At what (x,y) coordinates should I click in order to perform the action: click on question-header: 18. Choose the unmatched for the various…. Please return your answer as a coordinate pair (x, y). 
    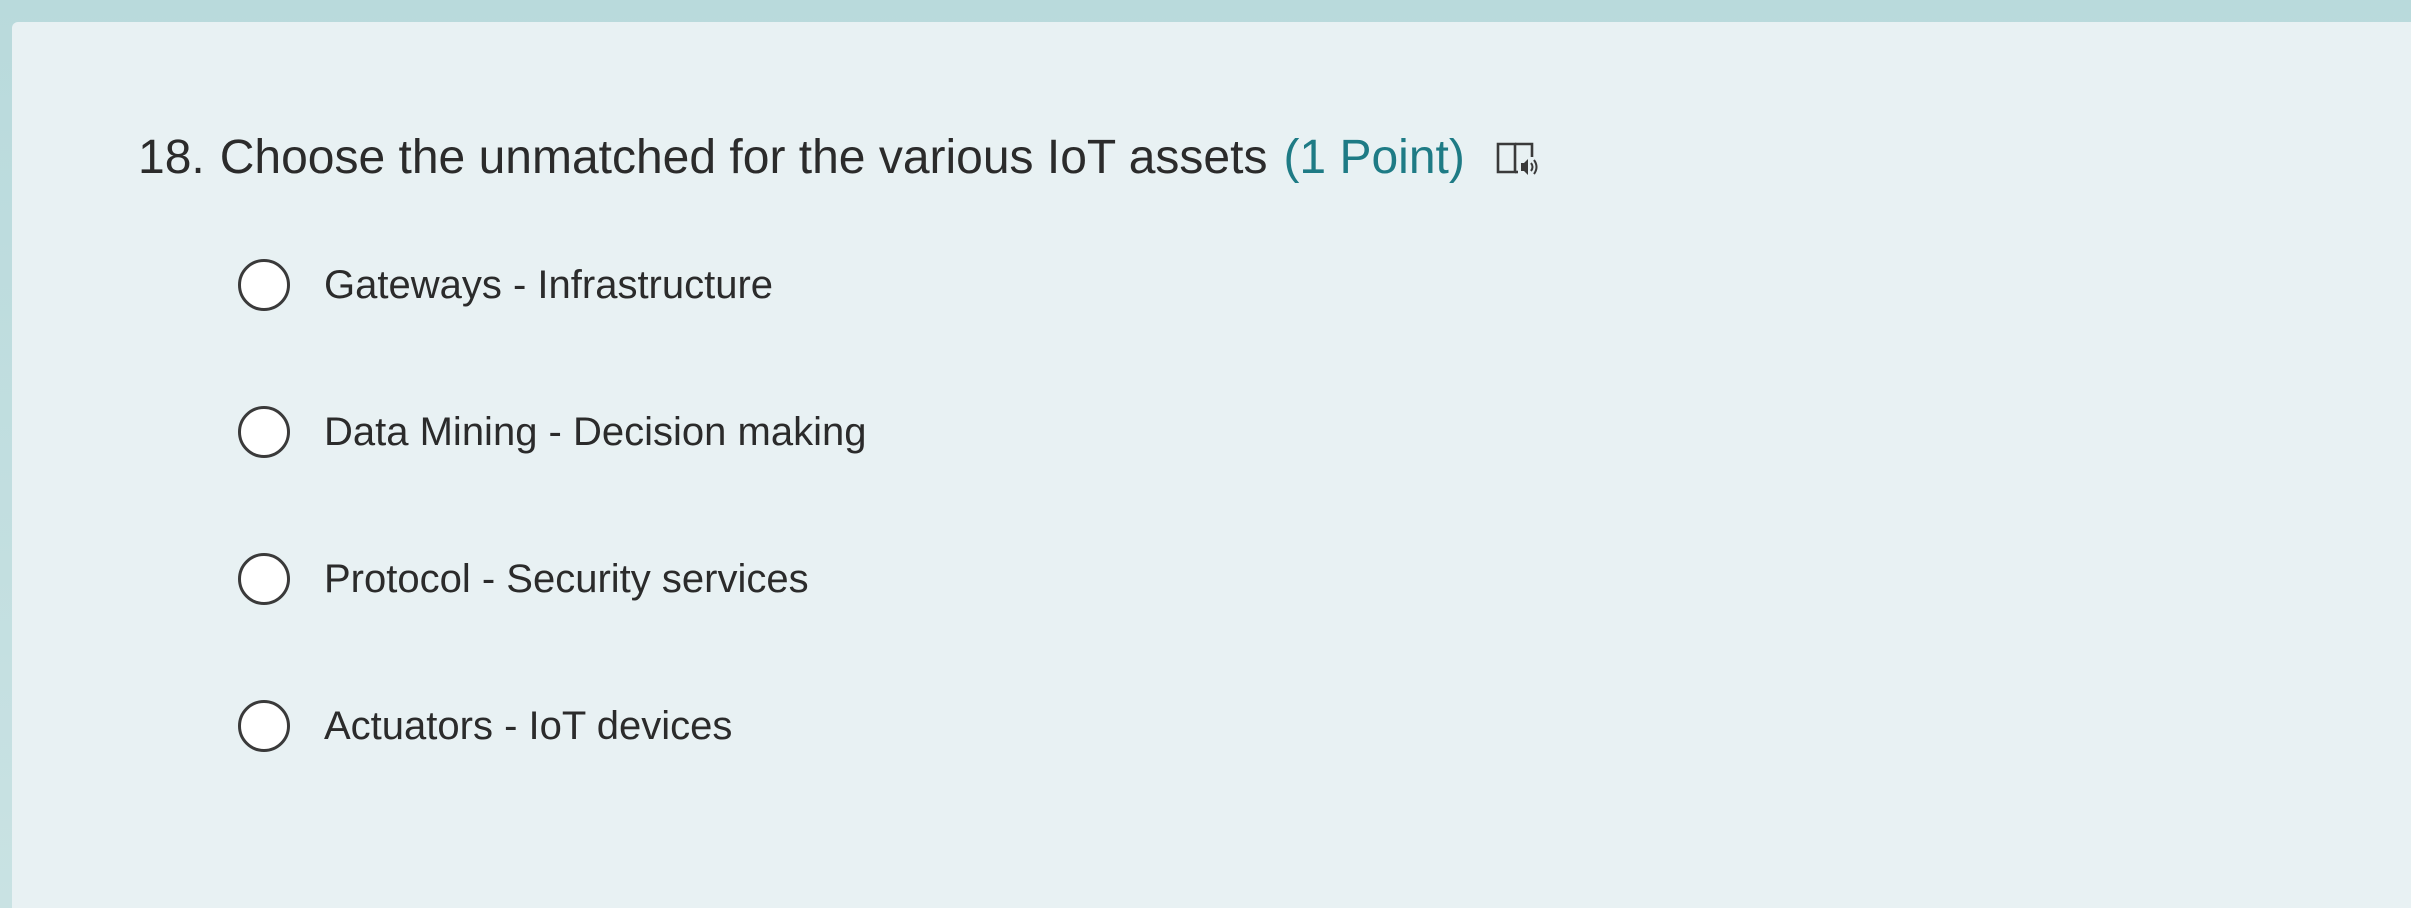
    Looking at the image, I should click on (841, 158).